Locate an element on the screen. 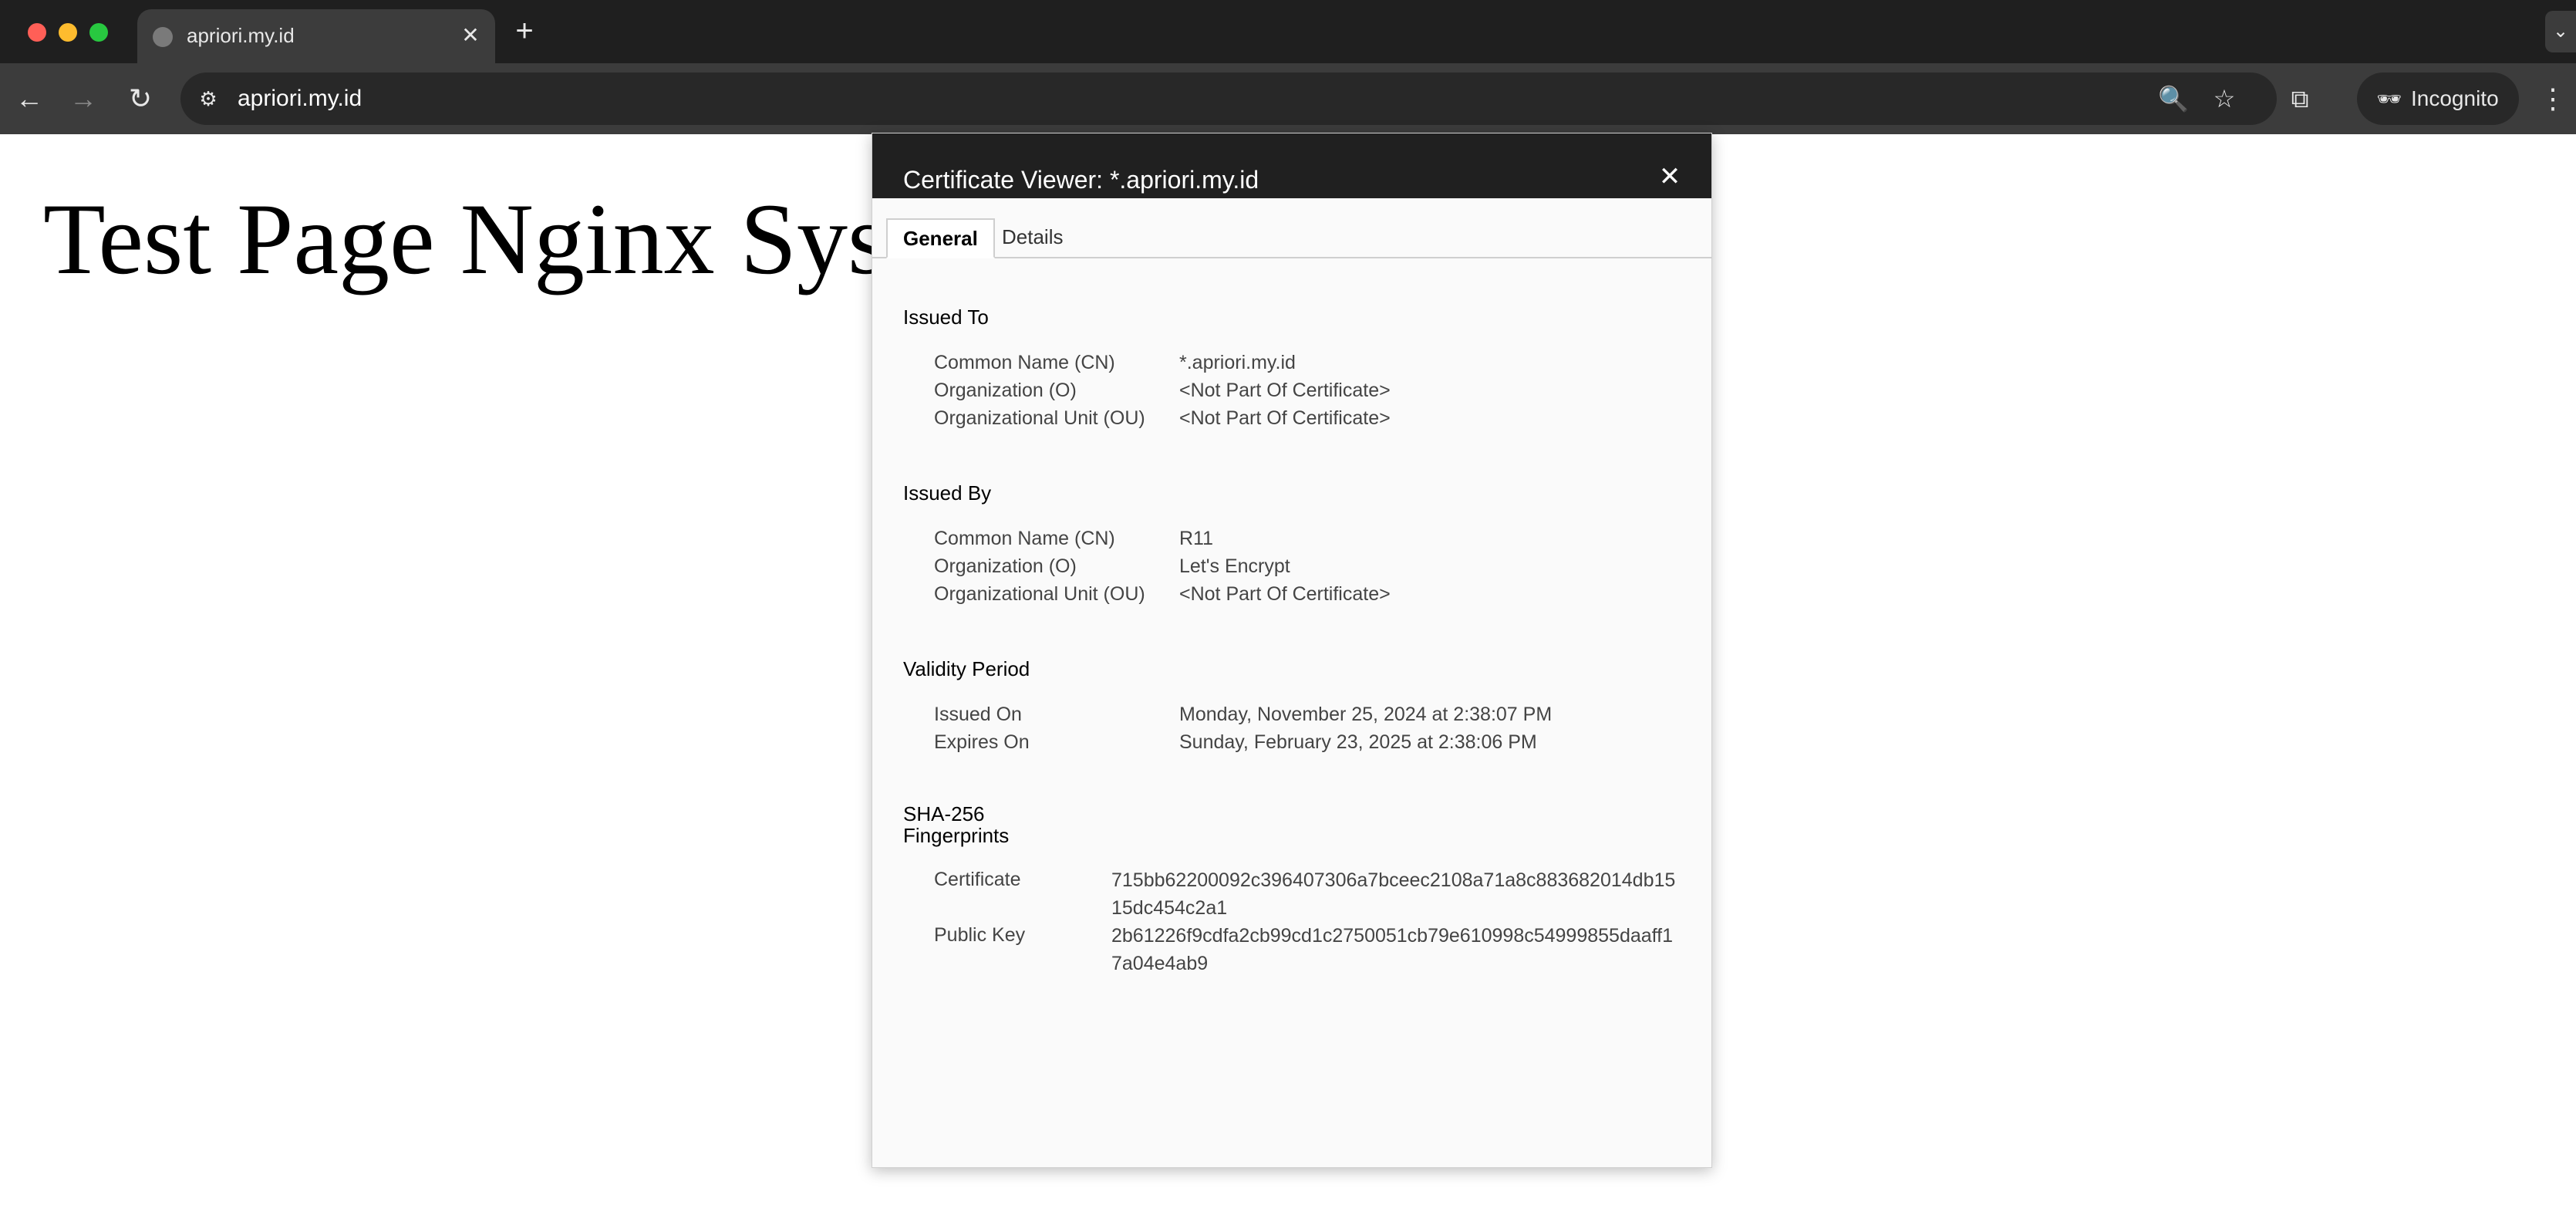  issued-by-cn-label: Common Name (CN) is located at coordinates (1024, 538).